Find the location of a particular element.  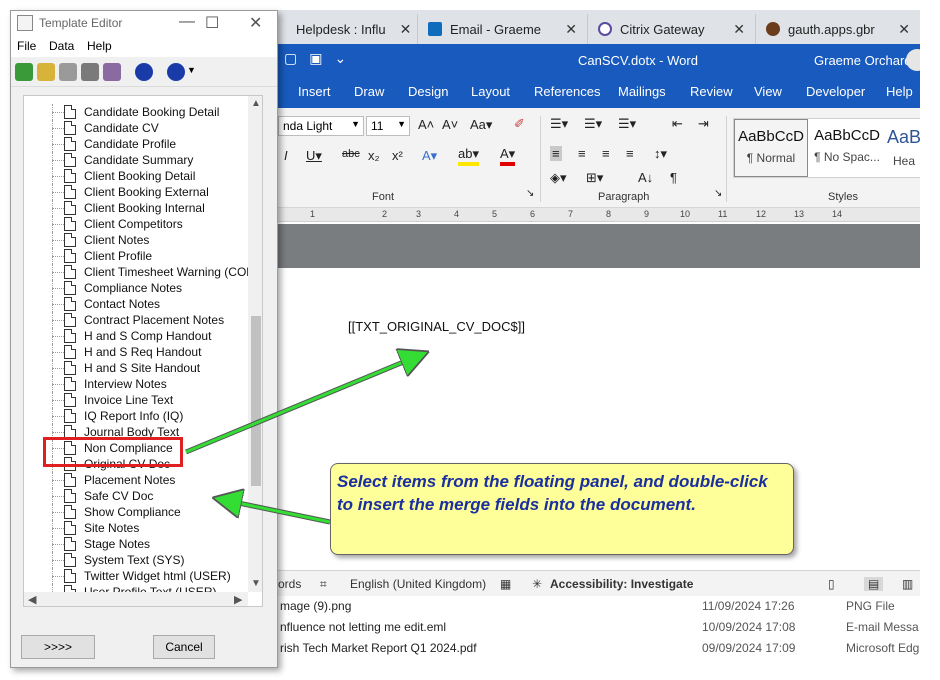

arrow-to-panel is located at coordinates (277, 512).